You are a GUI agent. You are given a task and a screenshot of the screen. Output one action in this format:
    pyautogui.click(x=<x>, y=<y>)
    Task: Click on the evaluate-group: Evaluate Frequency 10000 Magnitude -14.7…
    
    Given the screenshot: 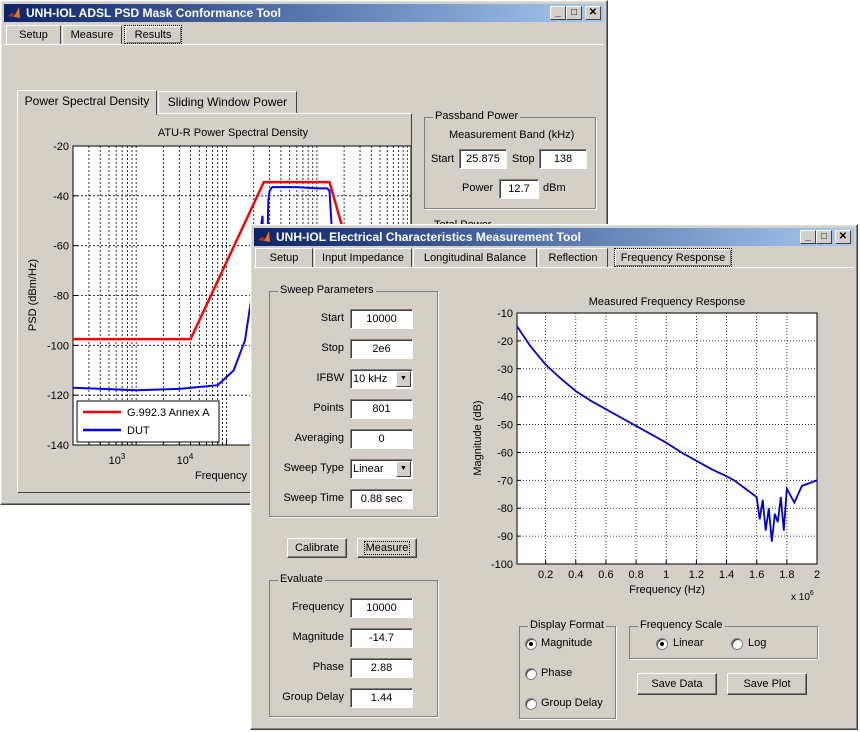 What is the action you would take?
    pyautogui.click(x=353, y=645)
    